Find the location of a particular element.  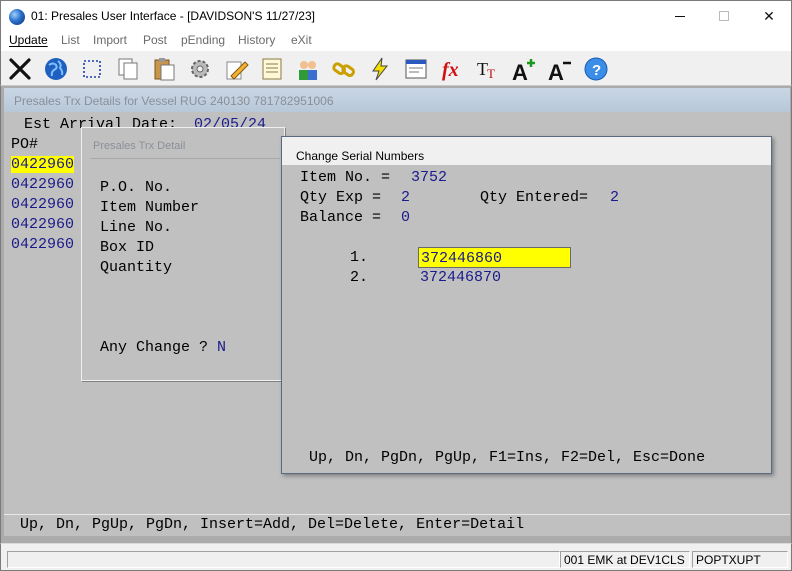

run-button is located at coordinates (380, 69).